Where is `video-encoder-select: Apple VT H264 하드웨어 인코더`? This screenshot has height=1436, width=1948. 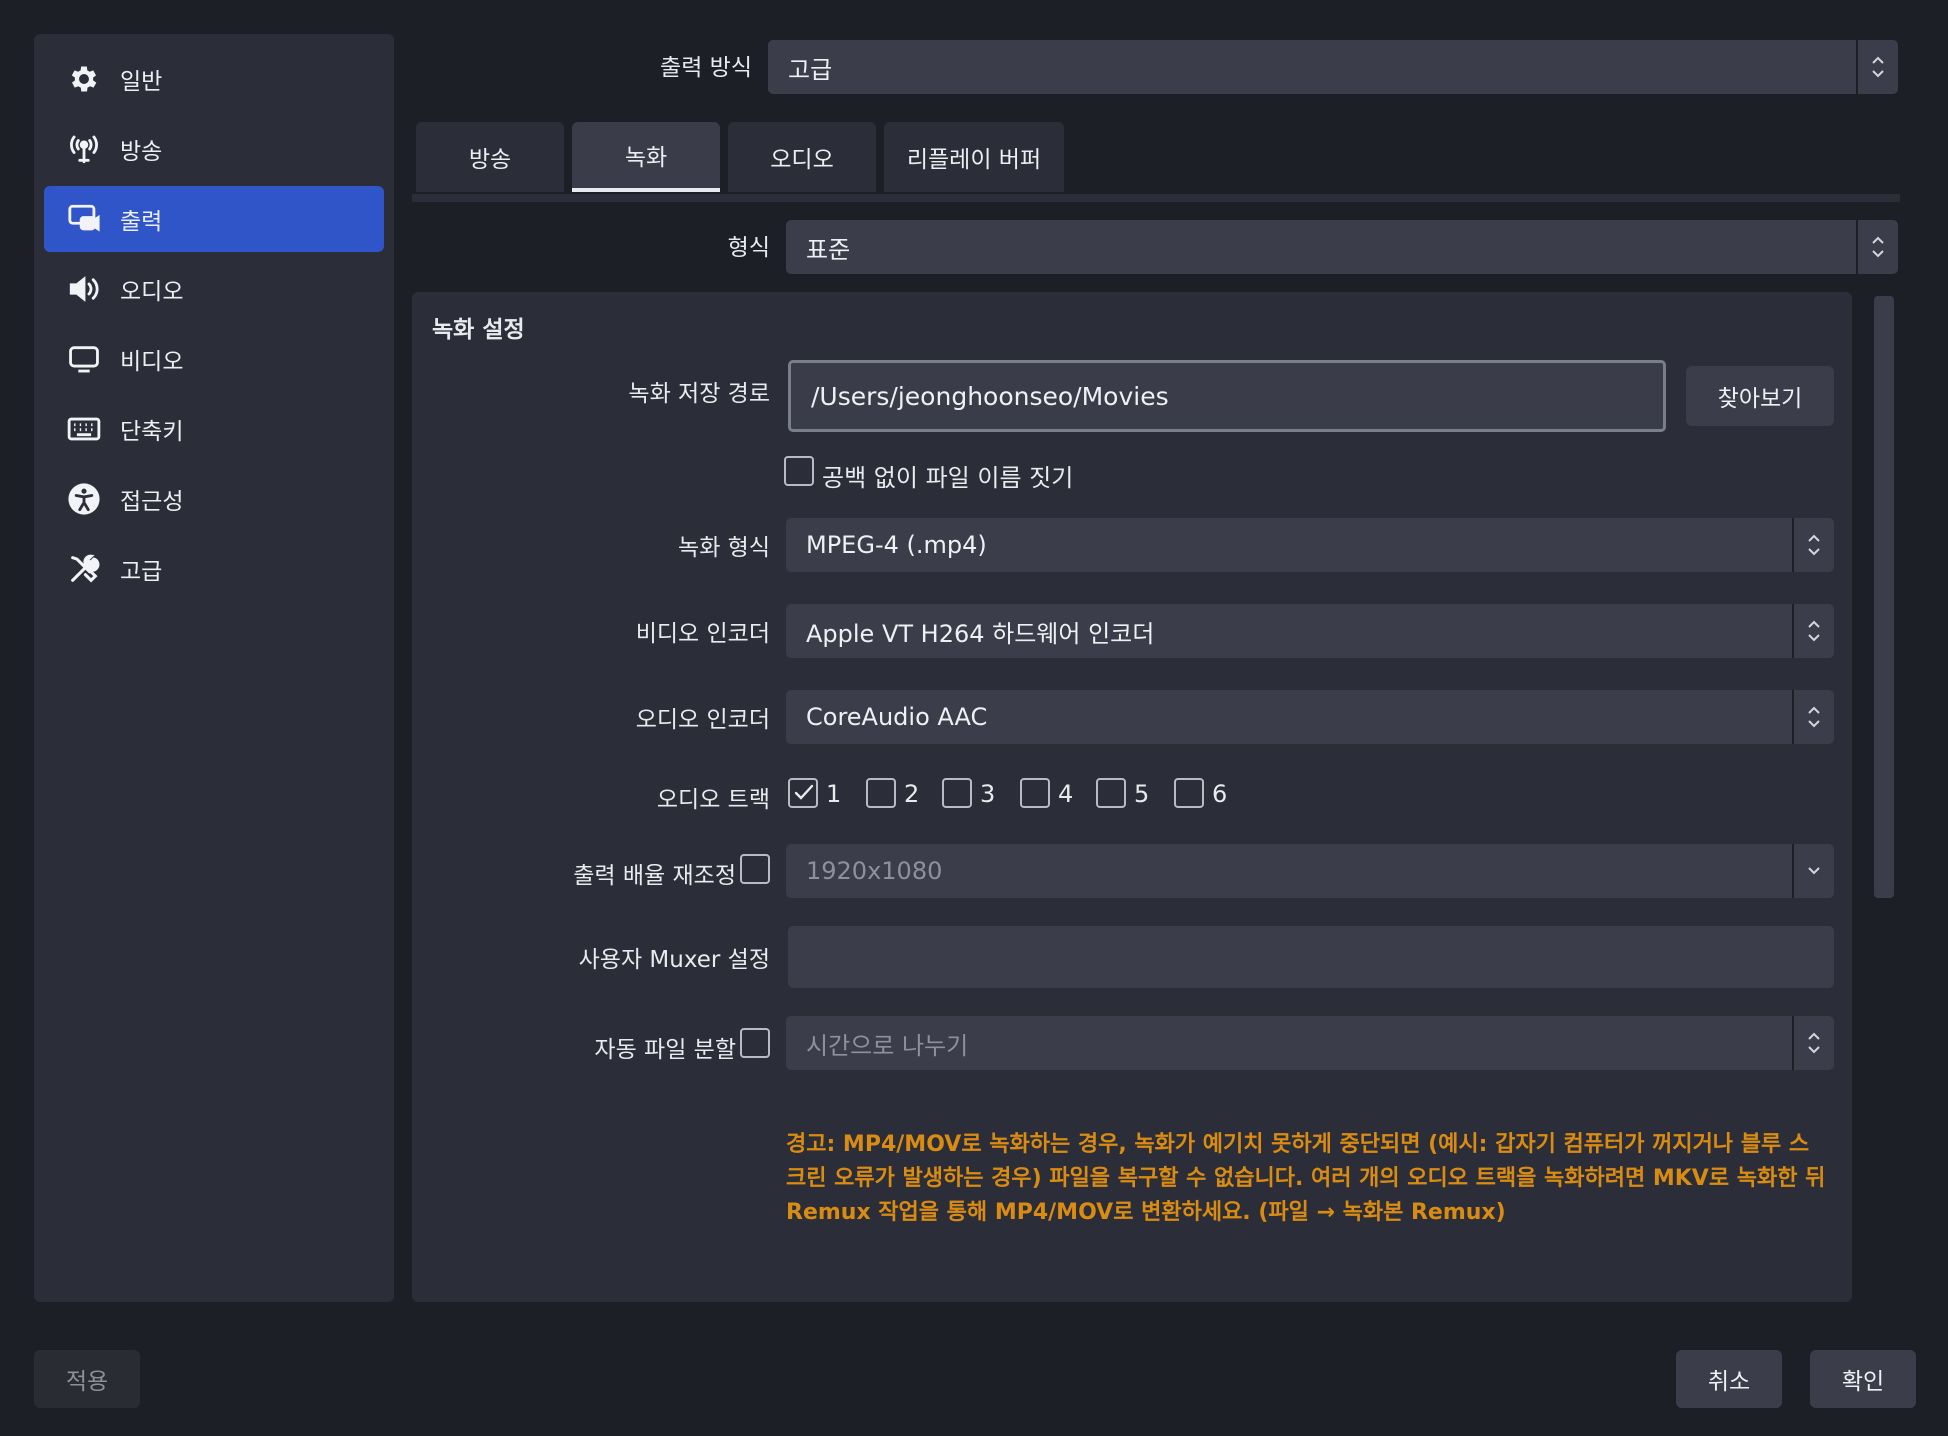 video-encoder-select: Apple VT H264 하드웨어 인코더 is located at coordinates (1310, 631).